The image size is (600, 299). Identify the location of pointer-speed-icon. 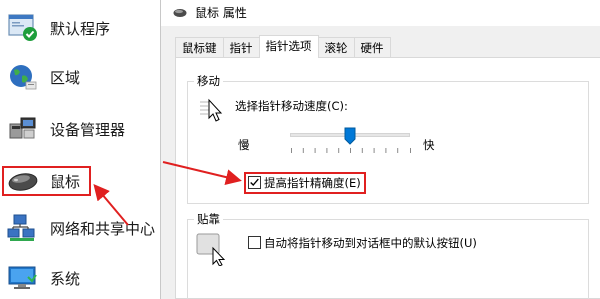
(211, 110).